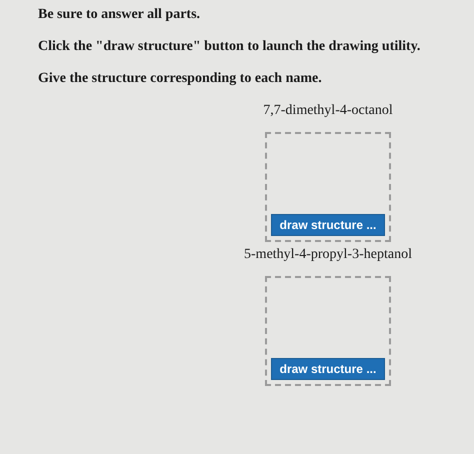 The width and height of the screenshot is (474, 454). I want to click on compound-name: 7,7-dimethyl-4-octanol, so click(328, 111).